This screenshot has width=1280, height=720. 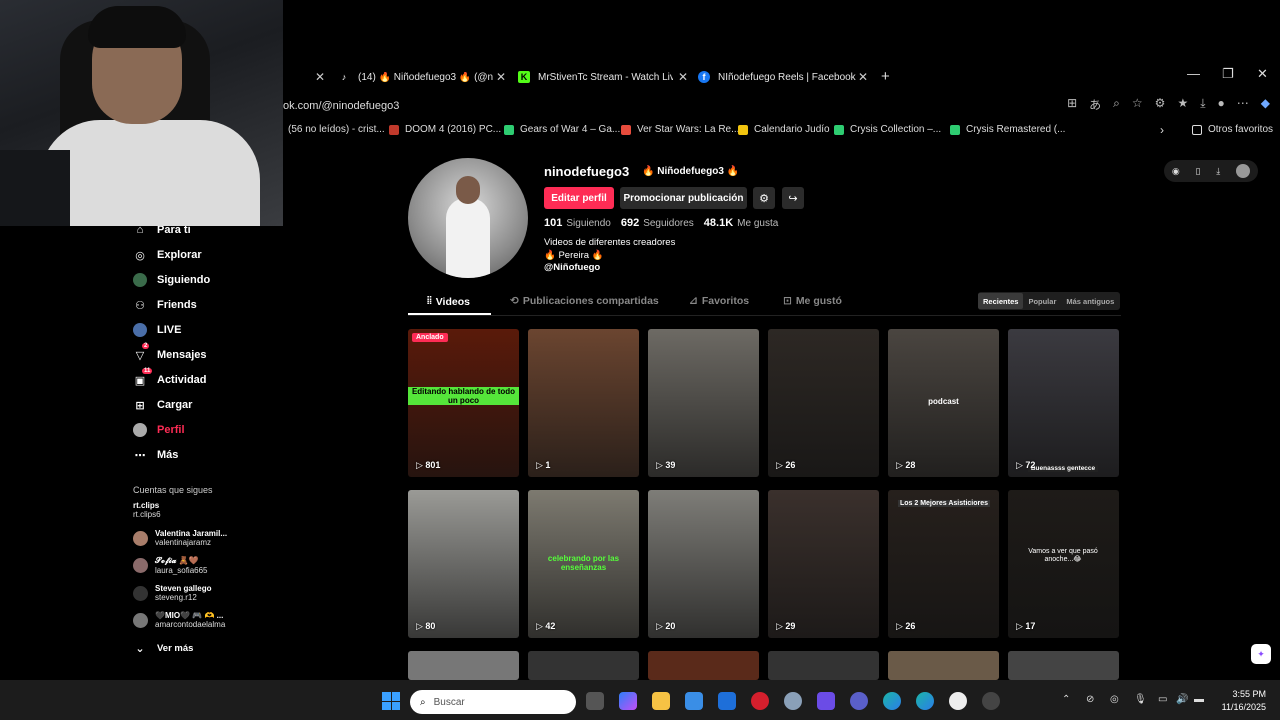 What do you see at coordinates (1095, 104) in the screenshot?
I see `translate-icon: あ` at bounding box center [1095, 104].